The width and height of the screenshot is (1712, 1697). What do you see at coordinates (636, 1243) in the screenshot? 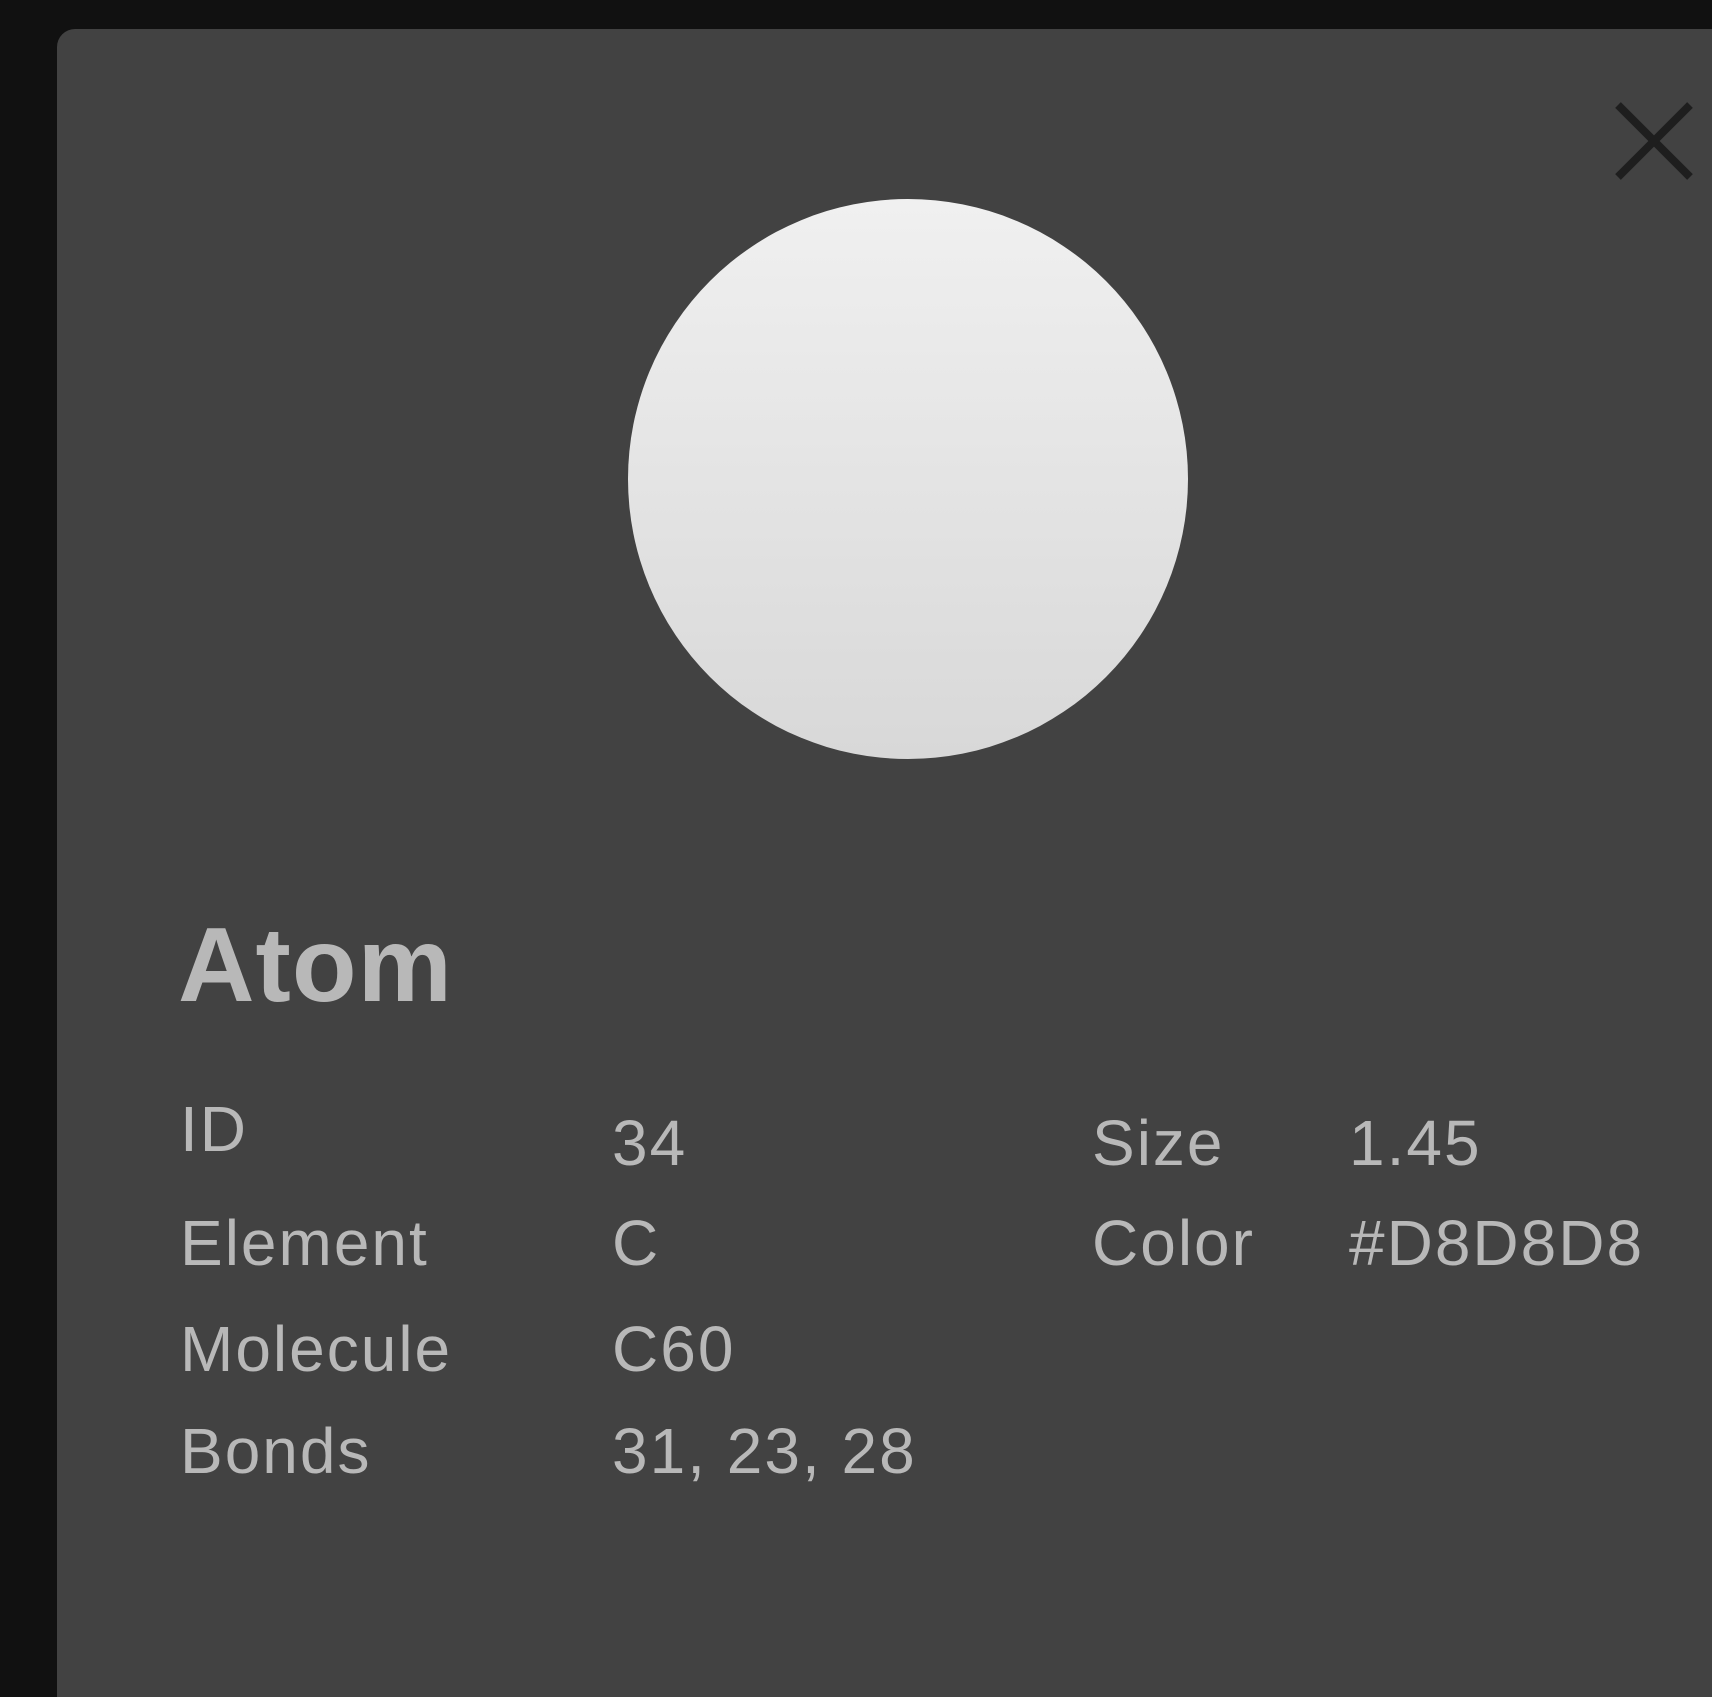
I see `element-value: C` at bounding box center [636, 1243].